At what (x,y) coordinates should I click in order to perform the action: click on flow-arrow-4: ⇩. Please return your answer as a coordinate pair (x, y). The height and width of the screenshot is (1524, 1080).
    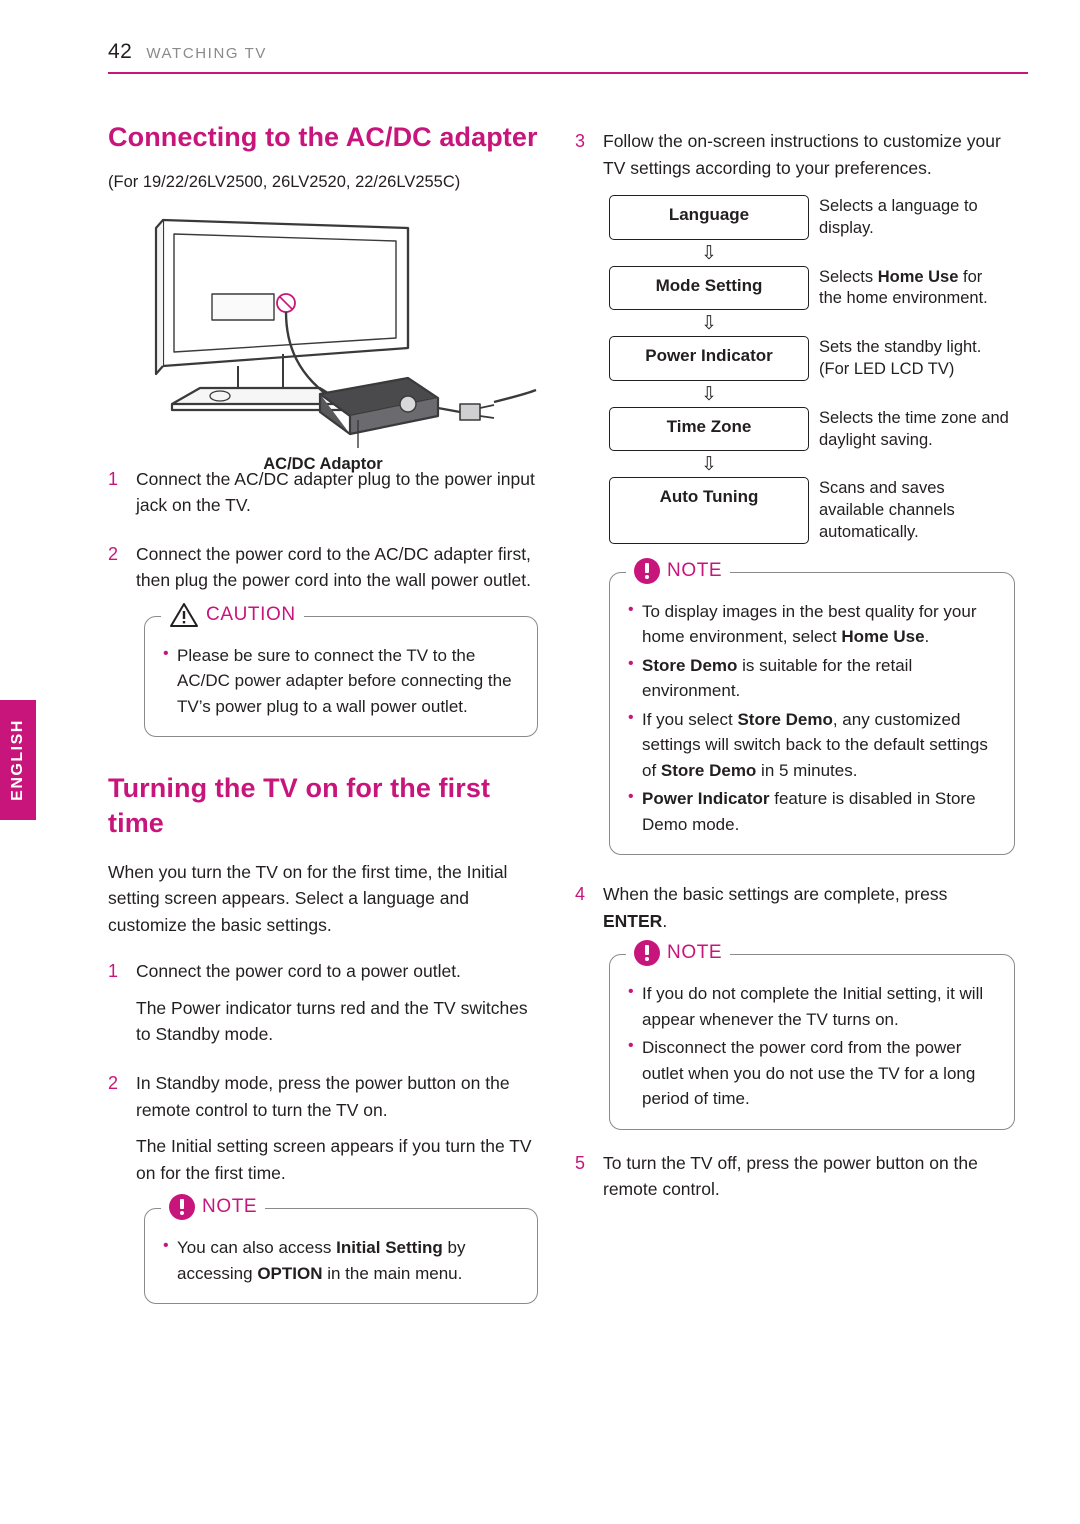
    Looking at the image, I should click on (709, 465).